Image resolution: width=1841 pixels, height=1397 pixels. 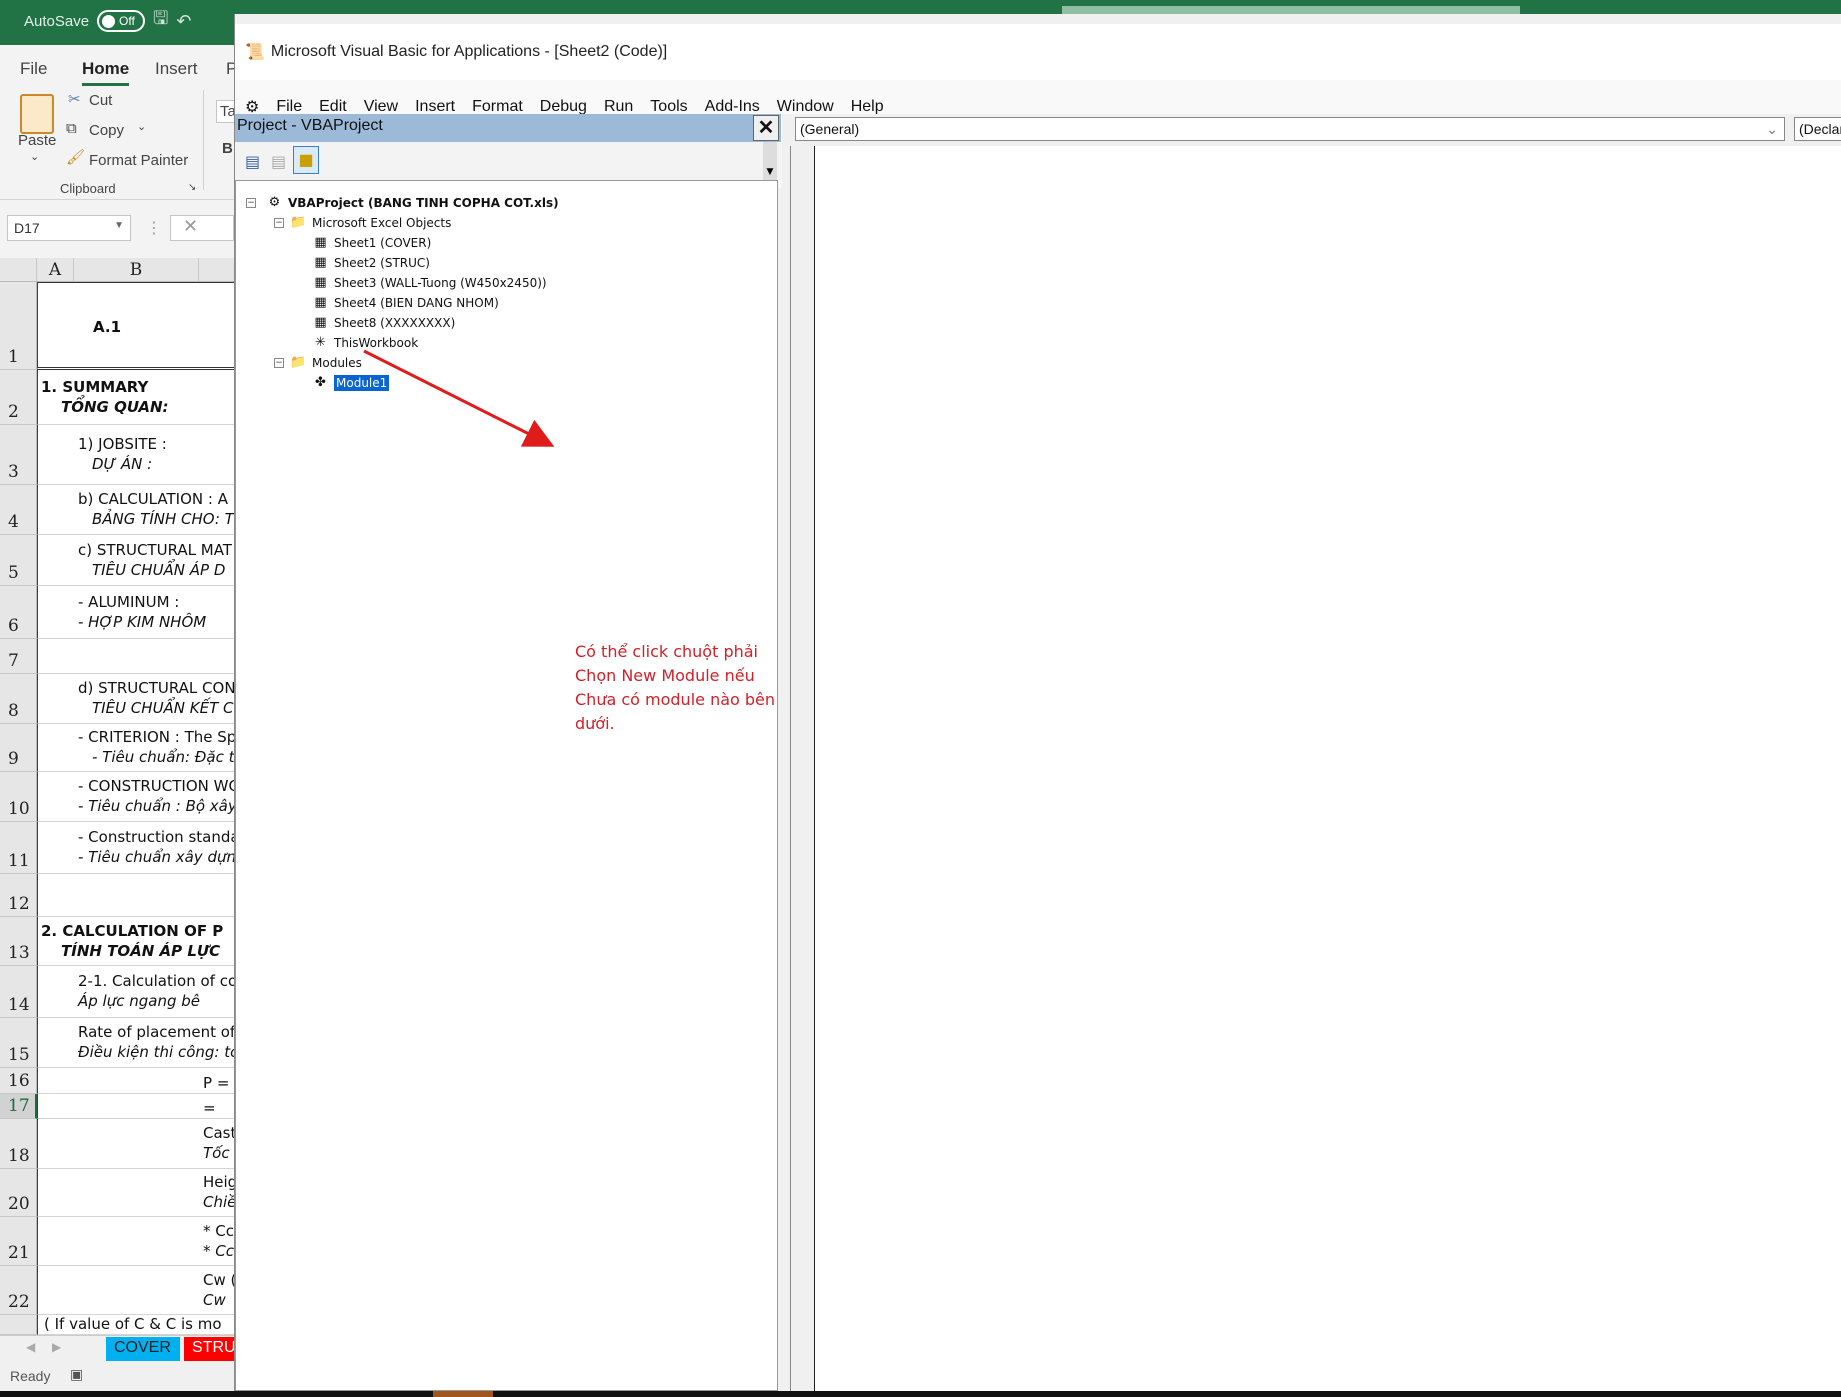 I want to click on annotation-arrow, so click(x=459, y=398).